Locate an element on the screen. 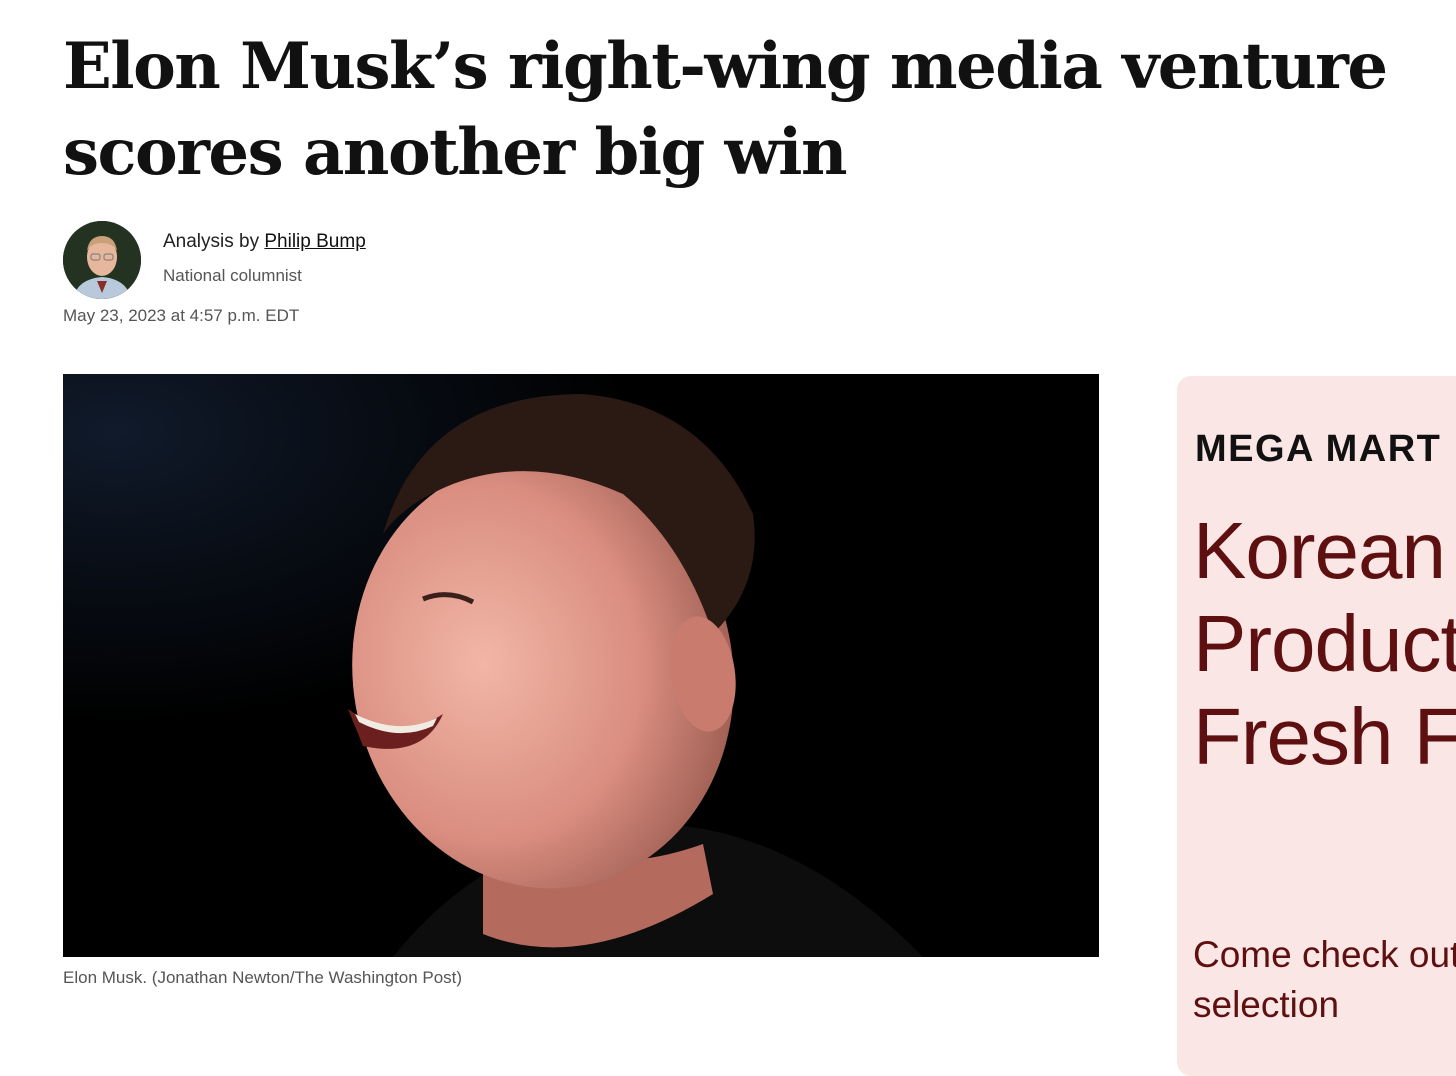 Image resolution: width=1456 pixels, height=1076 pixels. dateline: May 23, 2023 at 4:57 p.m. EDT is located at coordinates (181, 315).